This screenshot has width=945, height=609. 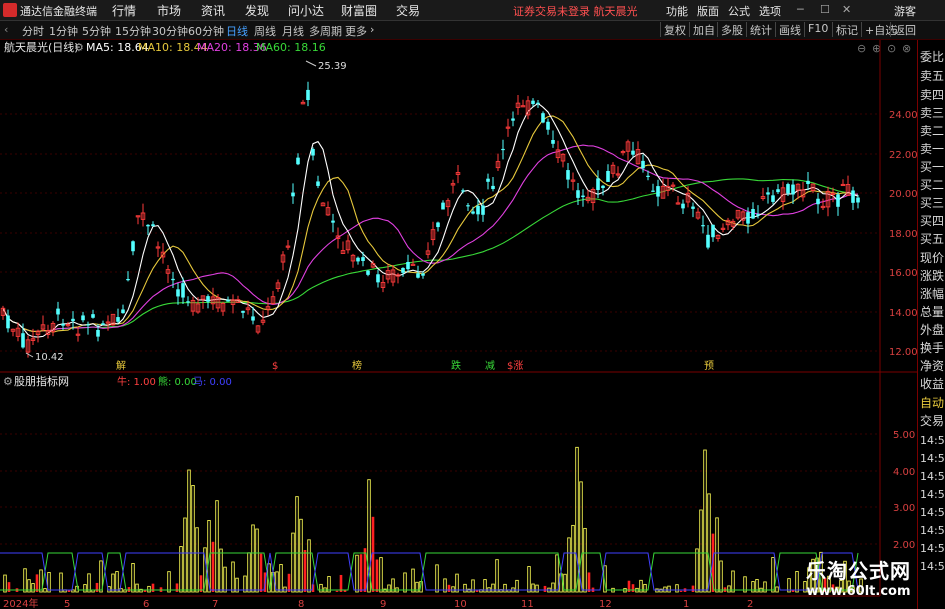 I want to click on period-1min: 1分钟, so click(x=63, y=31).